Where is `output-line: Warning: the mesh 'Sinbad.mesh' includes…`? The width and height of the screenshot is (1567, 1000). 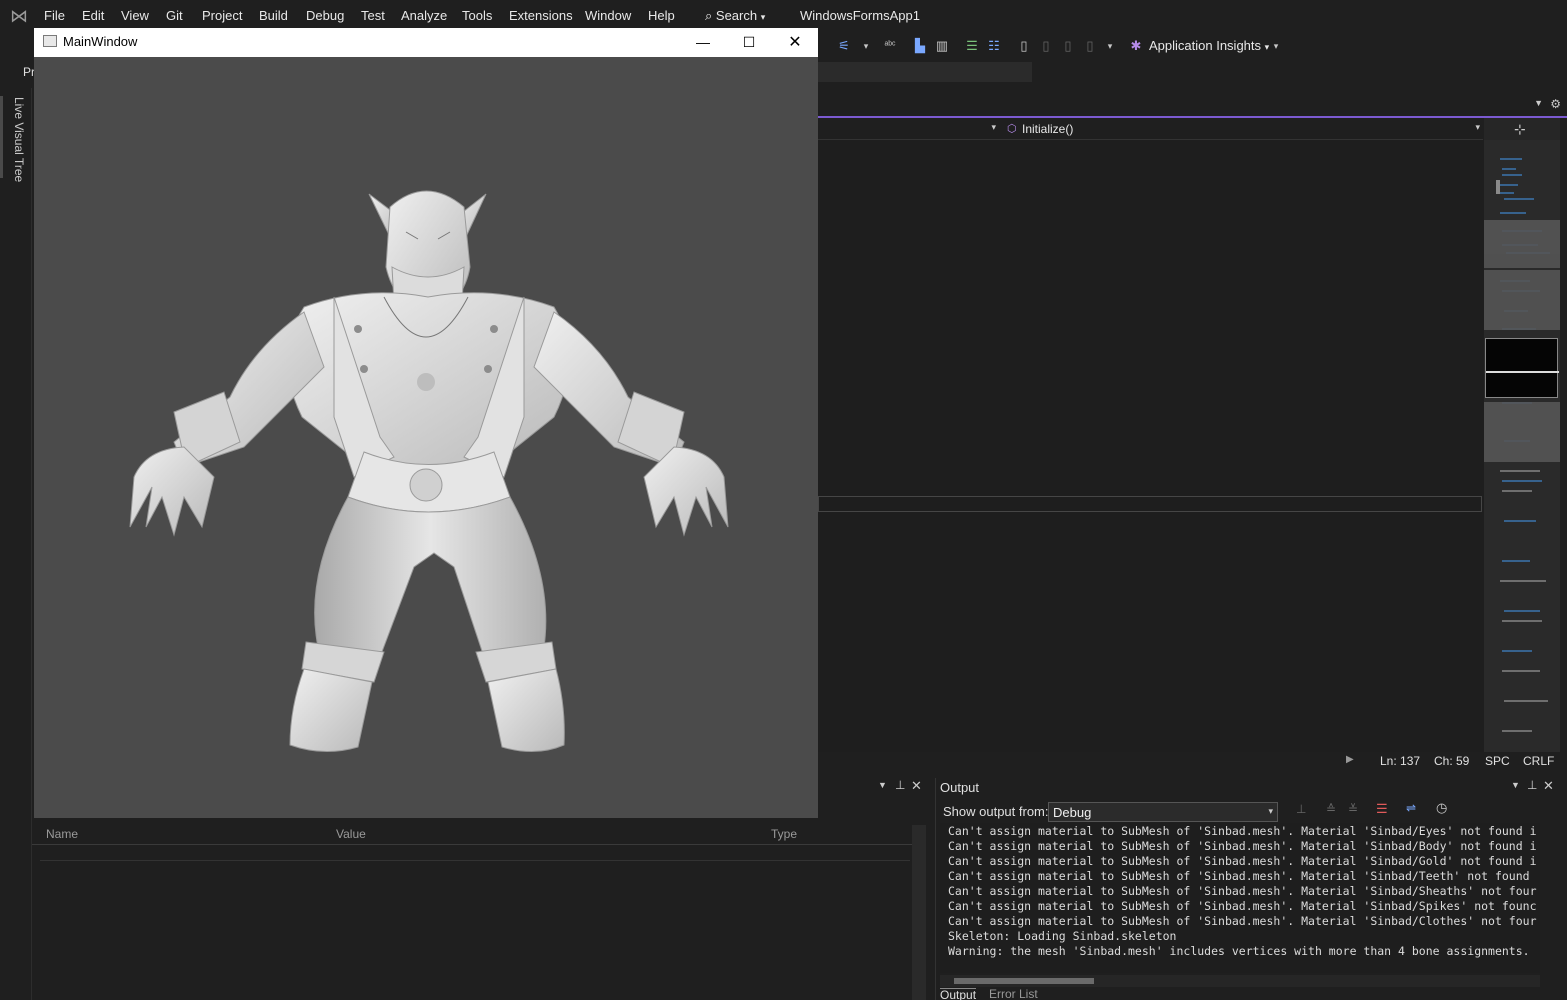 output-line: Warning: the mesh 'Sinbad.mesh' includes… is located at coordinates (1239, 951).